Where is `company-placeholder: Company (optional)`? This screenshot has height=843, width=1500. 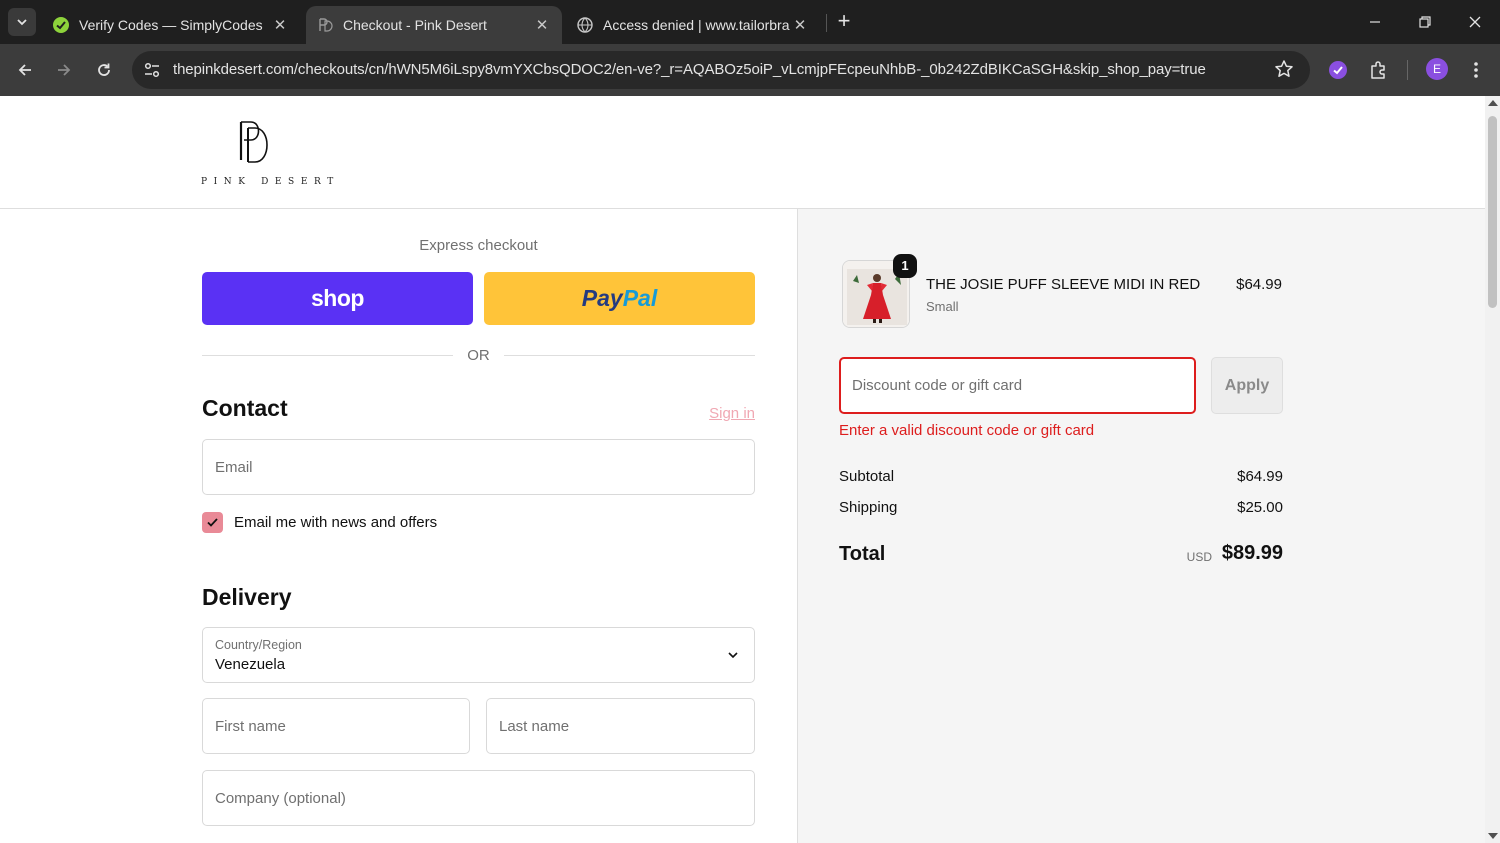 company-placeholder: Company (optional) is located at coordinates (280, 798).